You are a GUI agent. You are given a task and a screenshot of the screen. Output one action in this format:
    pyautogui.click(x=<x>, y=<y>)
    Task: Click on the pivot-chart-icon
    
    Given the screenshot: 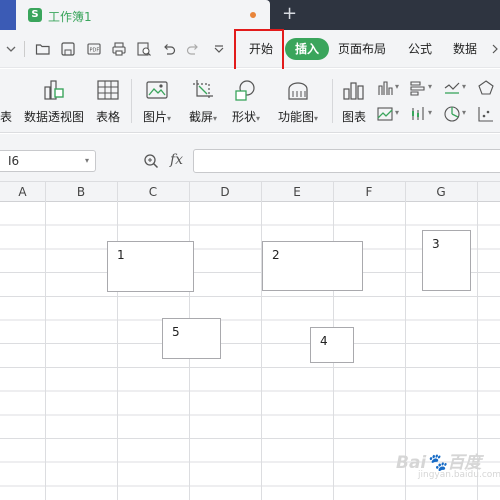 What is the action you would take?
    pyautogui.click(x=54, y=90)
    